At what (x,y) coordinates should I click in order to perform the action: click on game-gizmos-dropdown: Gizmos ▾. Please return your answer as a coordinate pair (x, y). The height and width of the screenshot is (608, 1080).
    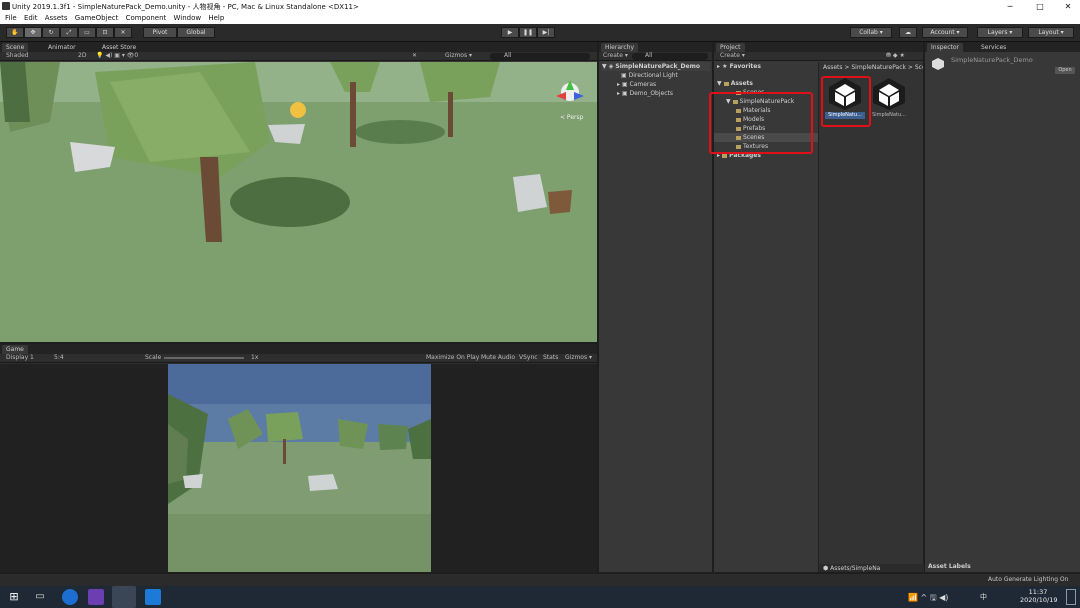
    Looking at the image, I should click on (578, 358).